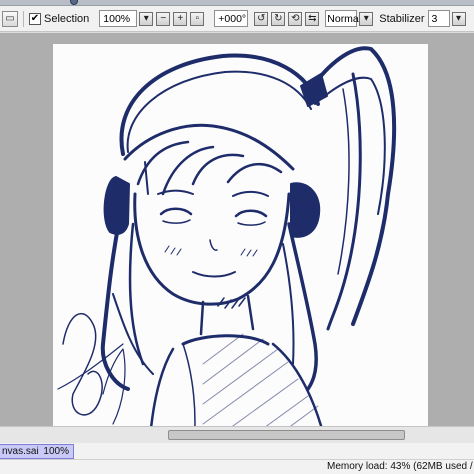 Image resolution: width=474 pixels, height=474 pixels. What do you see at coordinates (400, 466) in the screenshot?
I see `memory-load-status: Memory load: 43% (62MB used / 729MB r` at bounding box center [400, 466].